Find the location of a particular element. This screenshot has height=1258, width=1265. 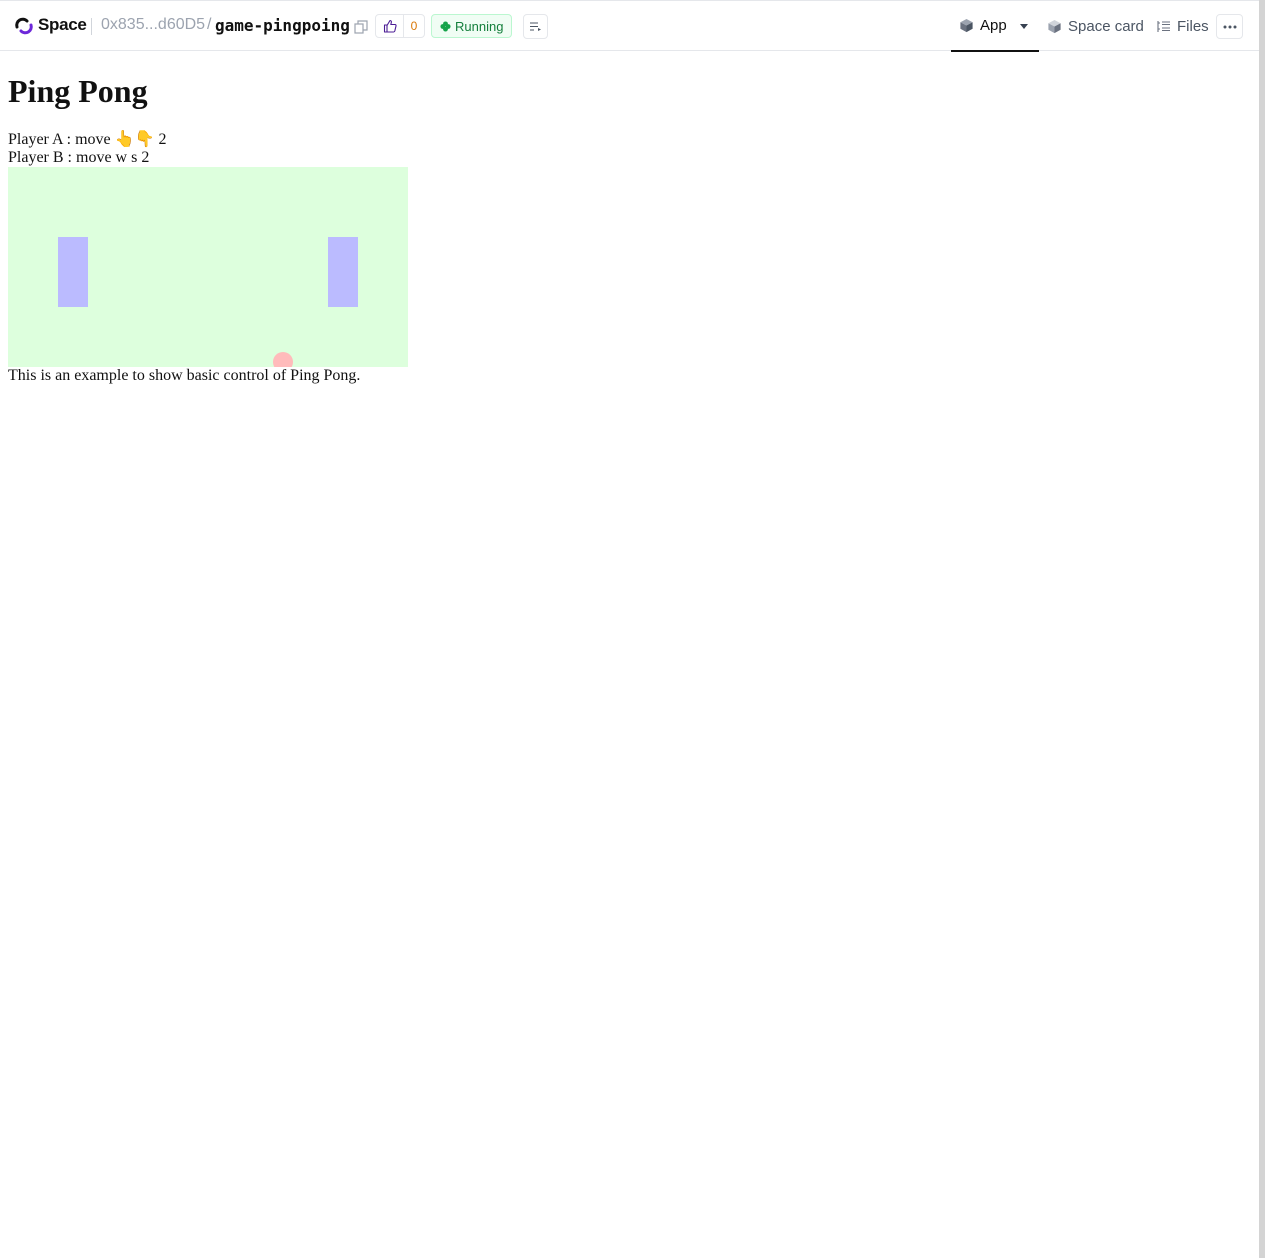

tab-files: Files is located at coordinates (1183, 26).